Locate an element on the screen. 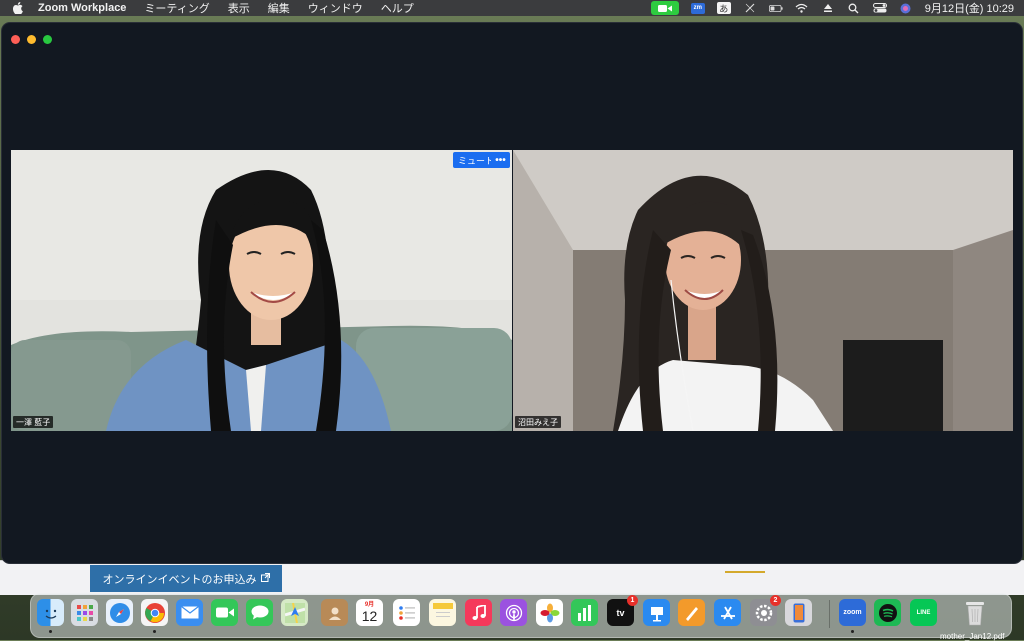 This screenshot has height=641, width=1024. numbers-icon is located at coordinates (584, 612).